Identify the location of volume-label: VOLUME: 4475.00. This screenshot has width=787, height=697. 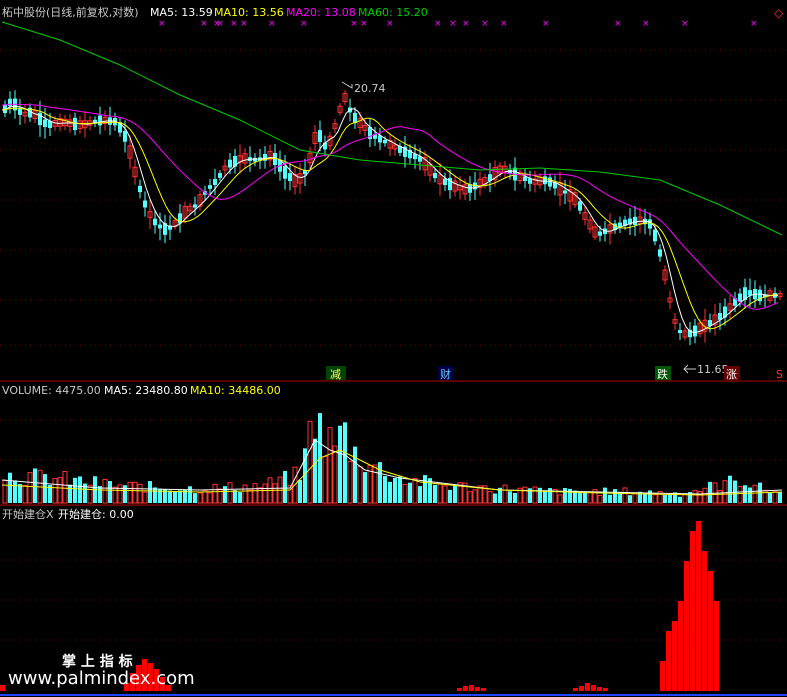
(51, 390).